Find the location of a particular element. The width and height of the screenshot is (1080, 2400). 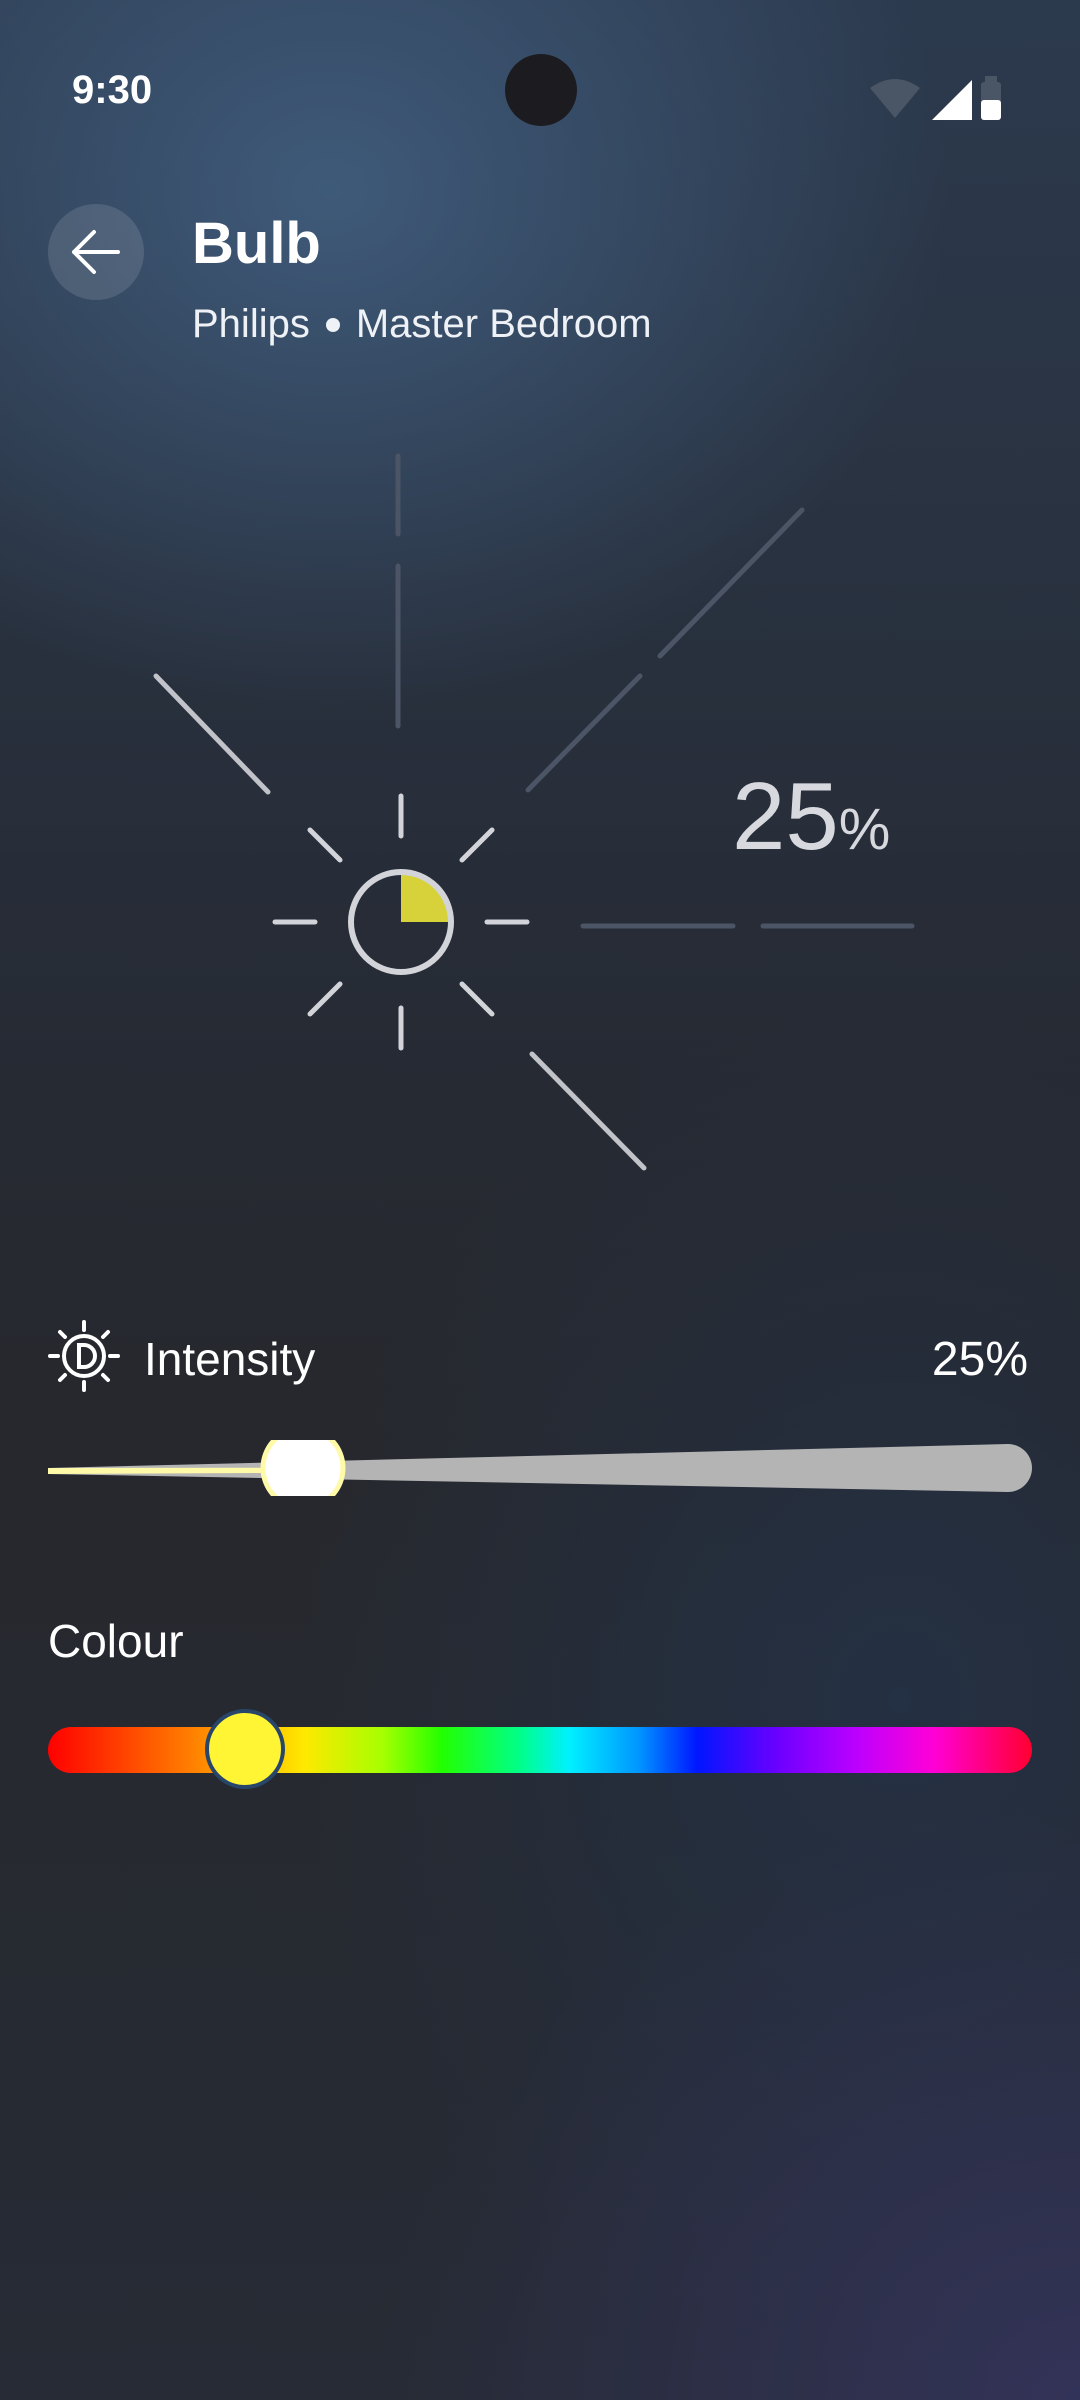

wifi-icon is located at coordinates (895, 98).